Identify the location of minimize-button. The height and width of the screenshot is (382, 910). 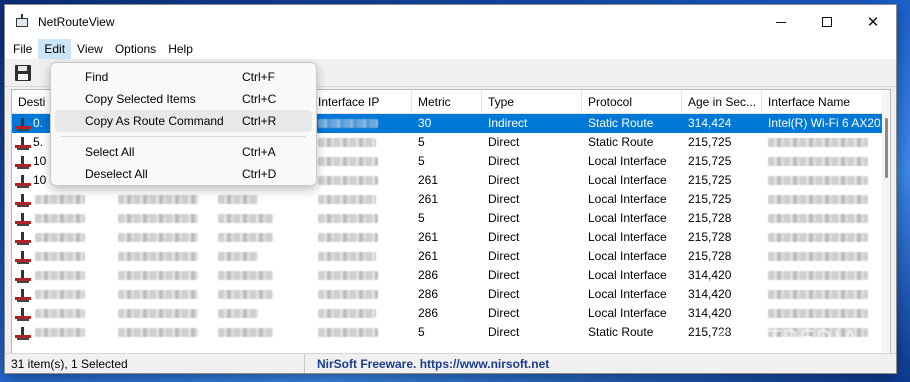
(781, 22).